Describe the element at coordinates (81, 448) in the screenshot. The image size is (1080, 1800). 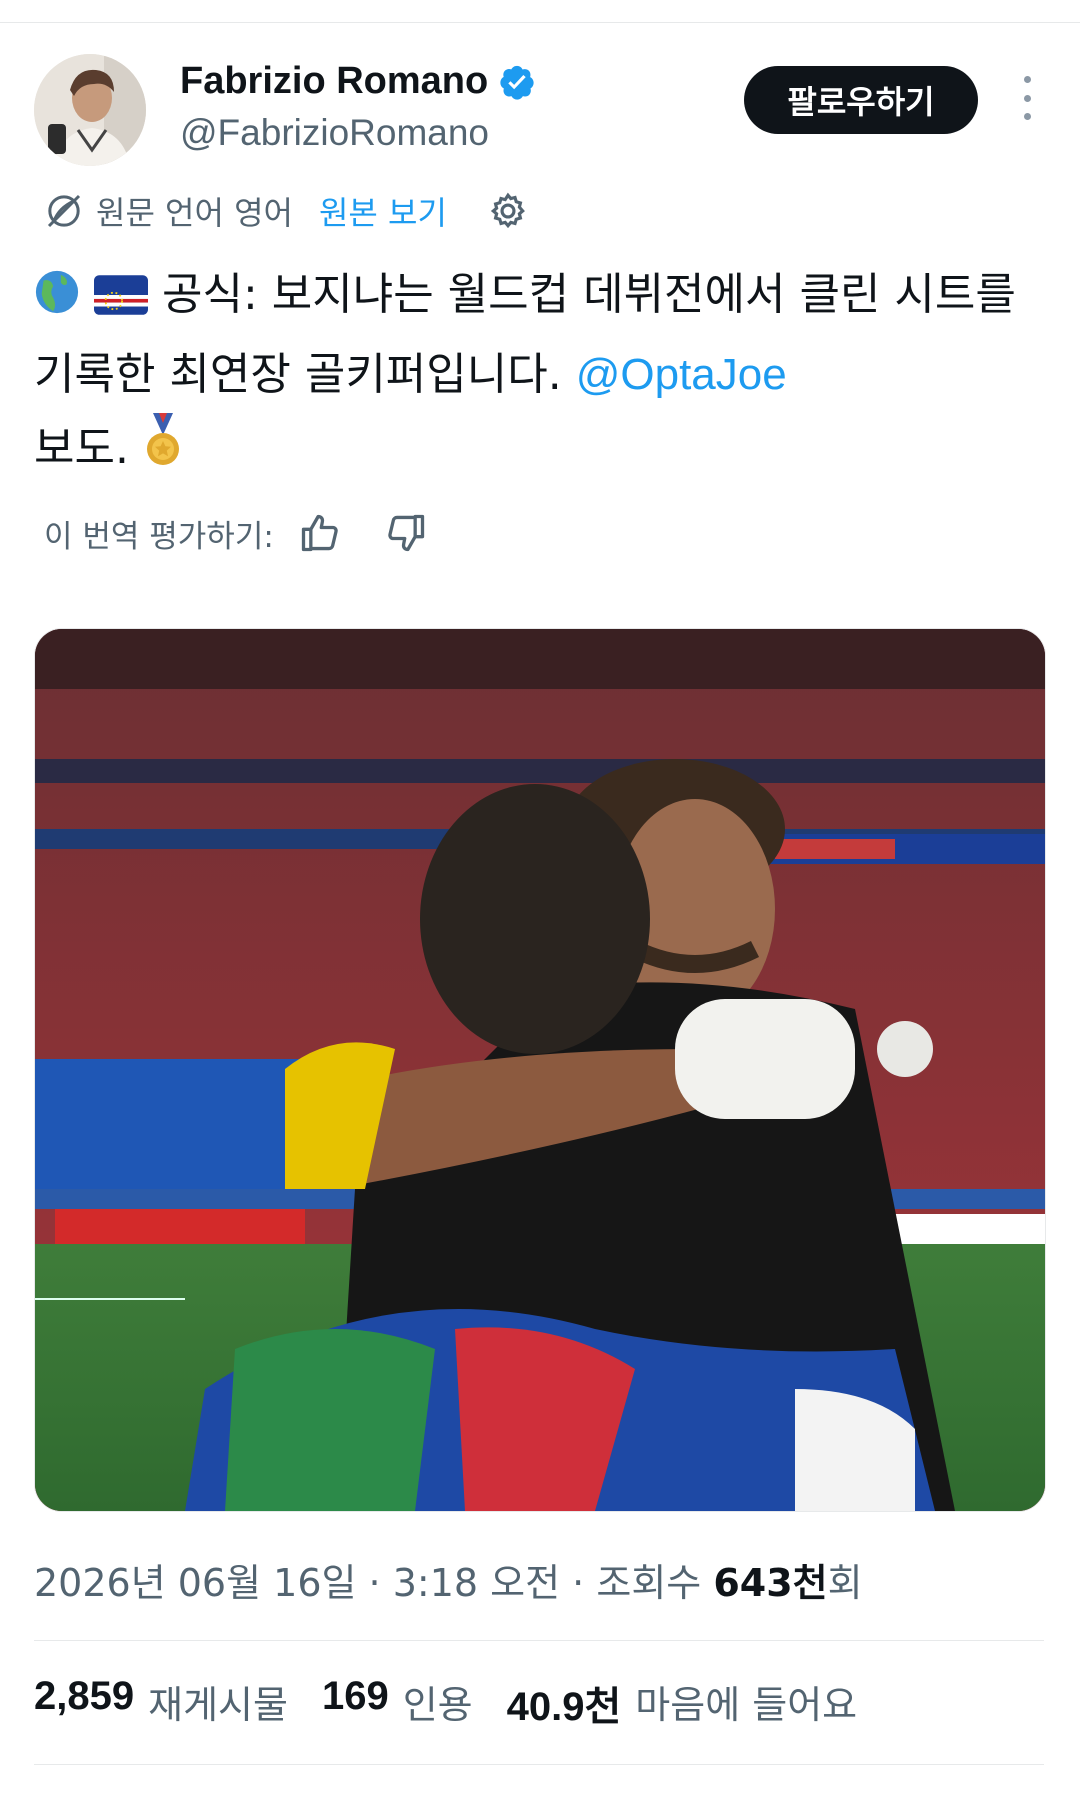
I see `tweet-suffix: 보도.` at that location.